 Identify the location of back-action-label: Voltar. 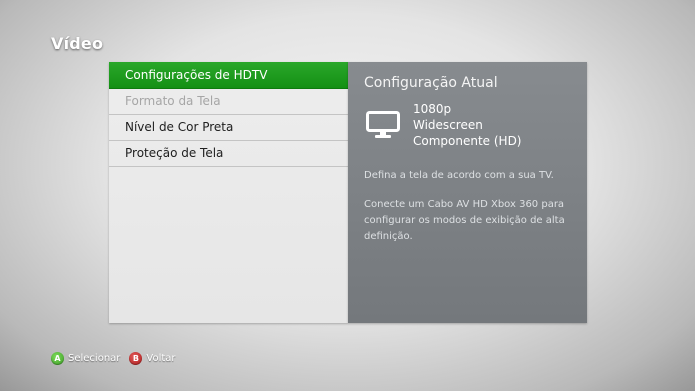
(160, 358).